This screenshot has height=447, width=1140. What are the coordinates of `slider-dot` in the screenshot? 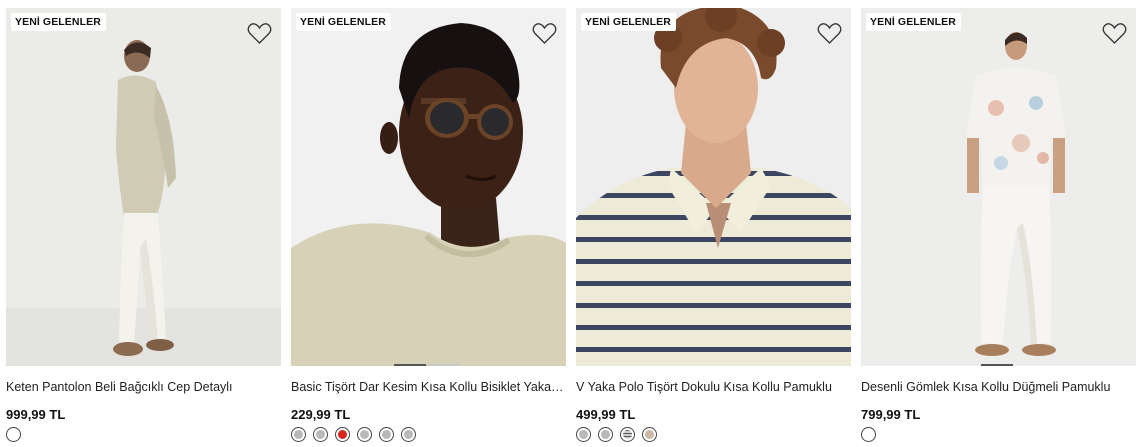 It's located at (444, 365).